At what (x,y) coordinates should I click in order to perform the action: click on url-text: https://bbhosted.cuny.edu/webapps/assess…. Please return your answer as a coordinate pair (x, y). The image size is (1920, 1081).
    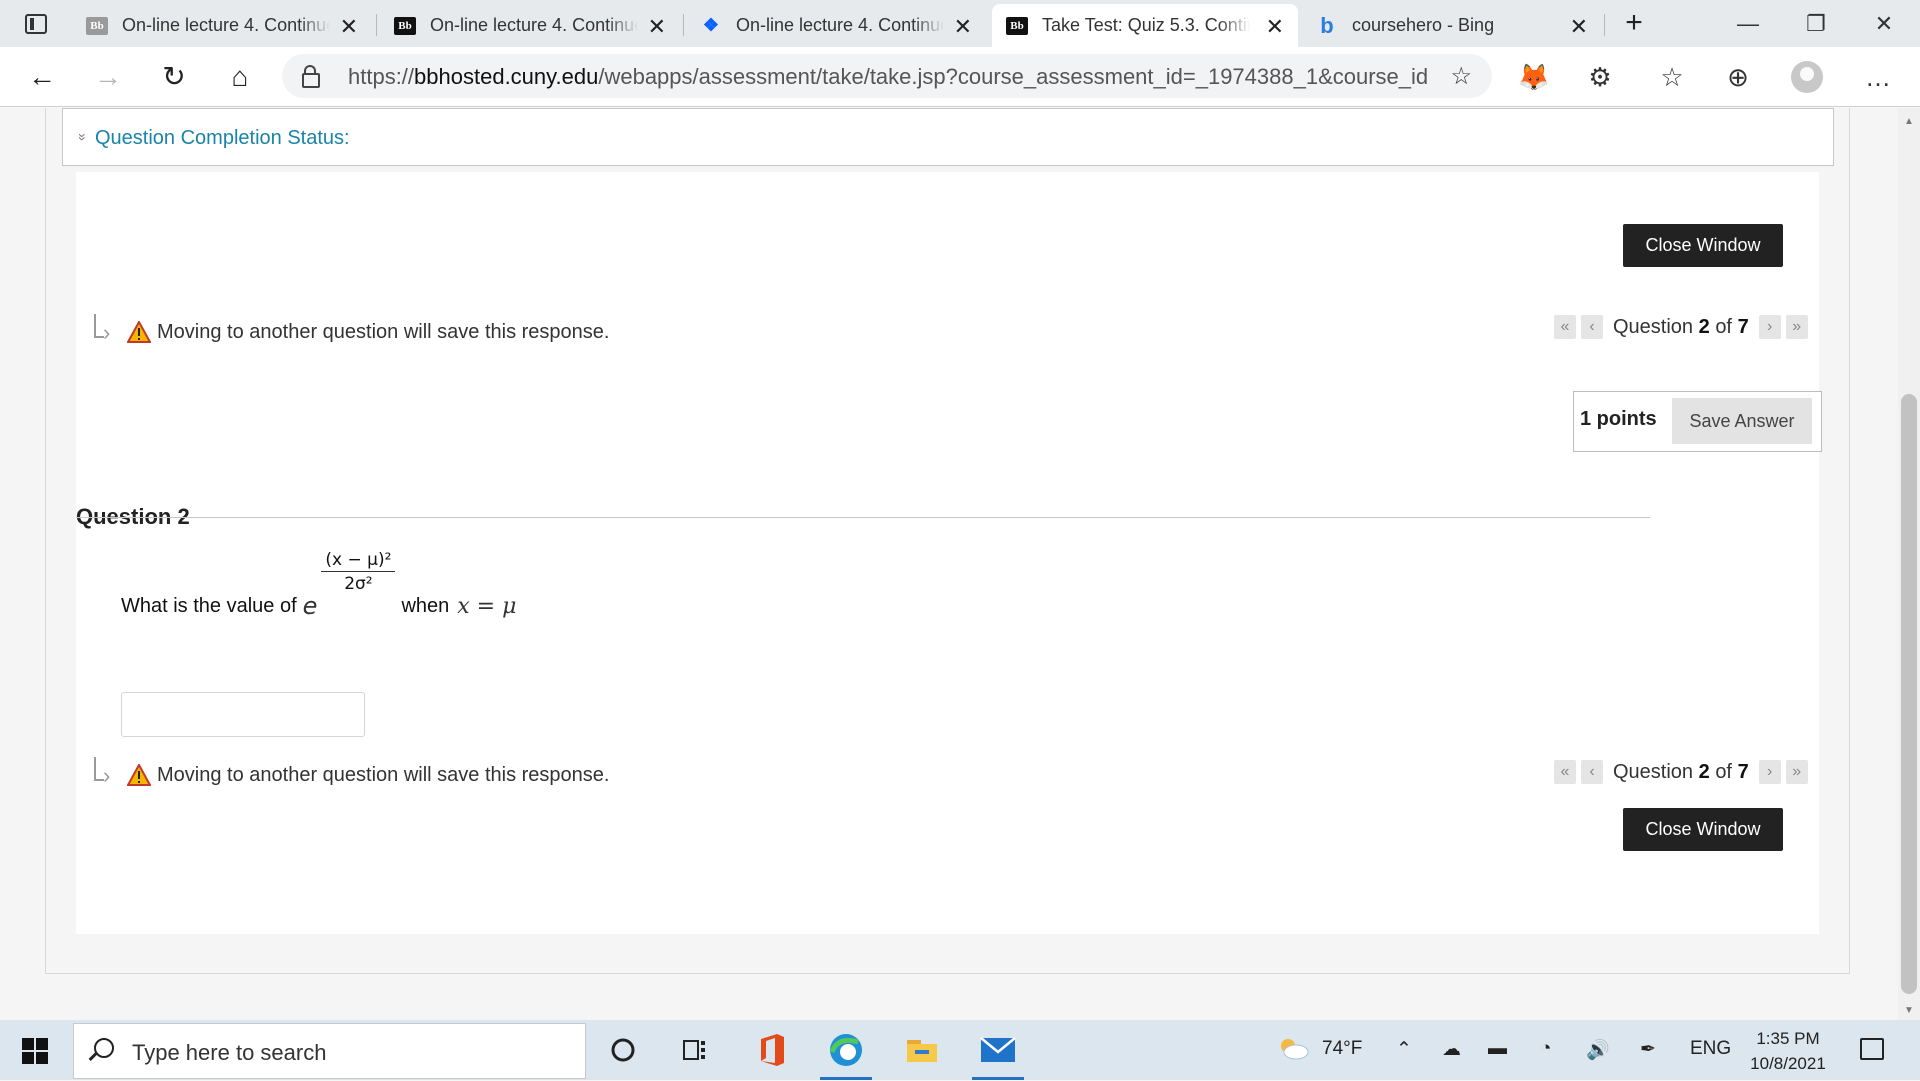
    Looking at the image, I should click on (888, 77).